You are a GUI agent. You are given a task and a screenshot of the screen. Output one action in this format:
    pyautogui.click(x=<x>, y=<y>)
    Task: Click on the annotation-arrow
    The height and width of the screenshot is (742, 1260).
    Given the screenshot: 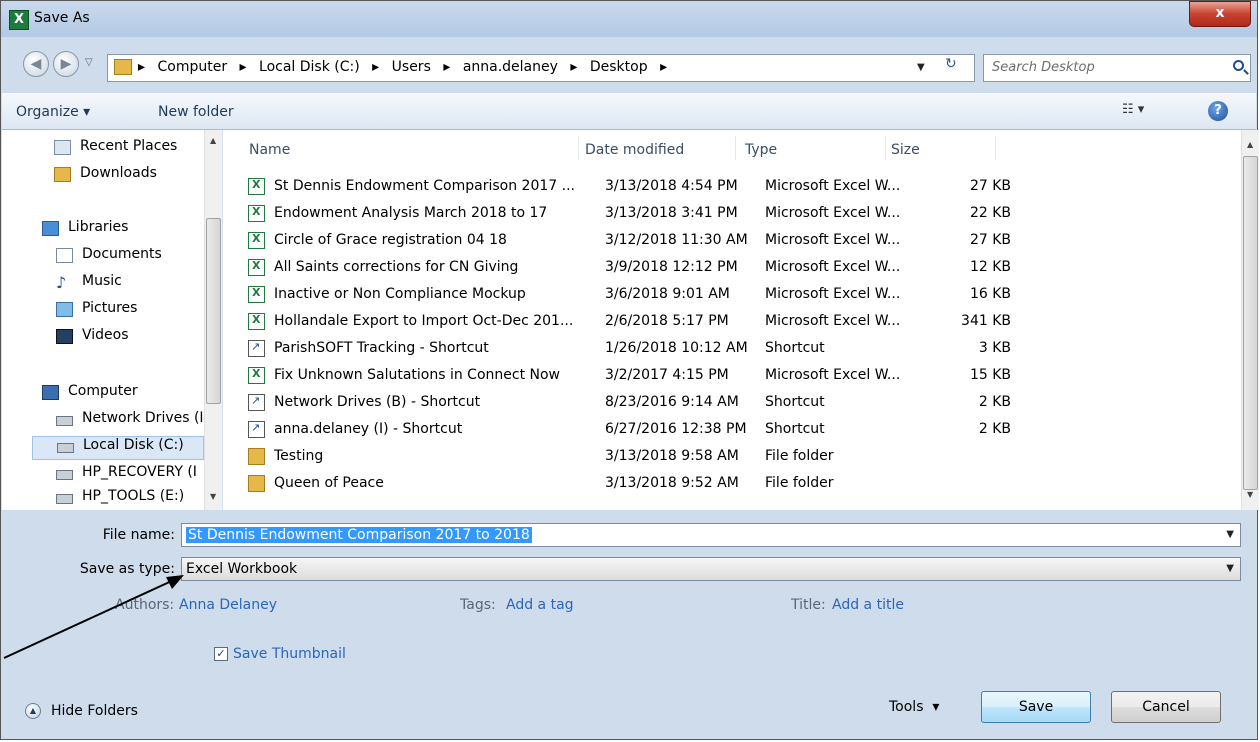 What is the action you would take?
    pyautogui.click(x=93, y=617)
    